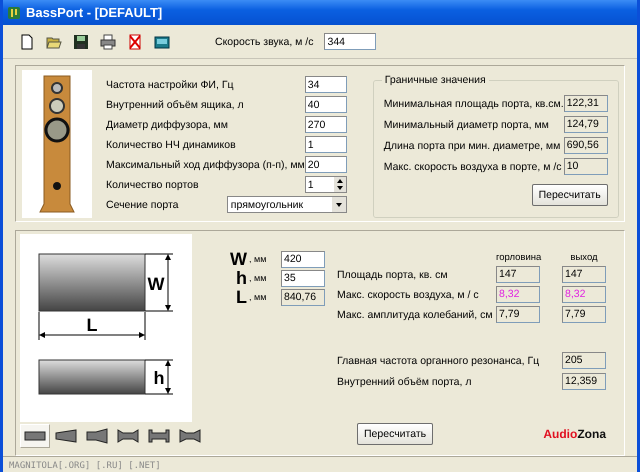 The width and height of the screenshot is (640, 472). I want to click on parameter-field: 1, so click(325, 144).